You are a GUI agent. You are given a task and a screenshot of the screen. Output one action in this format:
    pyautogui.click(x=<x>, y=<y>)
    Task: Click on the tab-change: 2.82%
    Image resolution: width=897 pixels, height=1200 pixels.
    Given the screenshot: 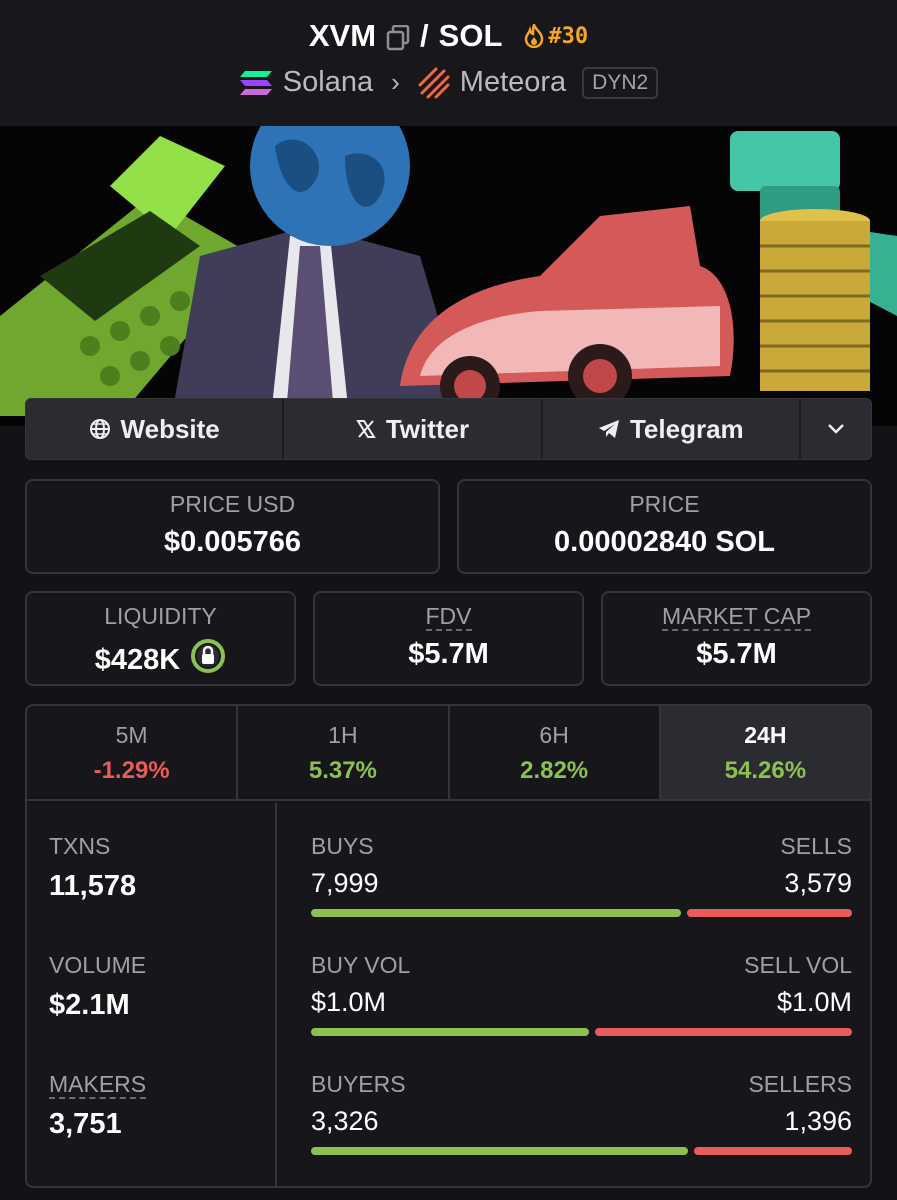 What is the action you would take?
    pyautogui.click(x=554, y=770)
    